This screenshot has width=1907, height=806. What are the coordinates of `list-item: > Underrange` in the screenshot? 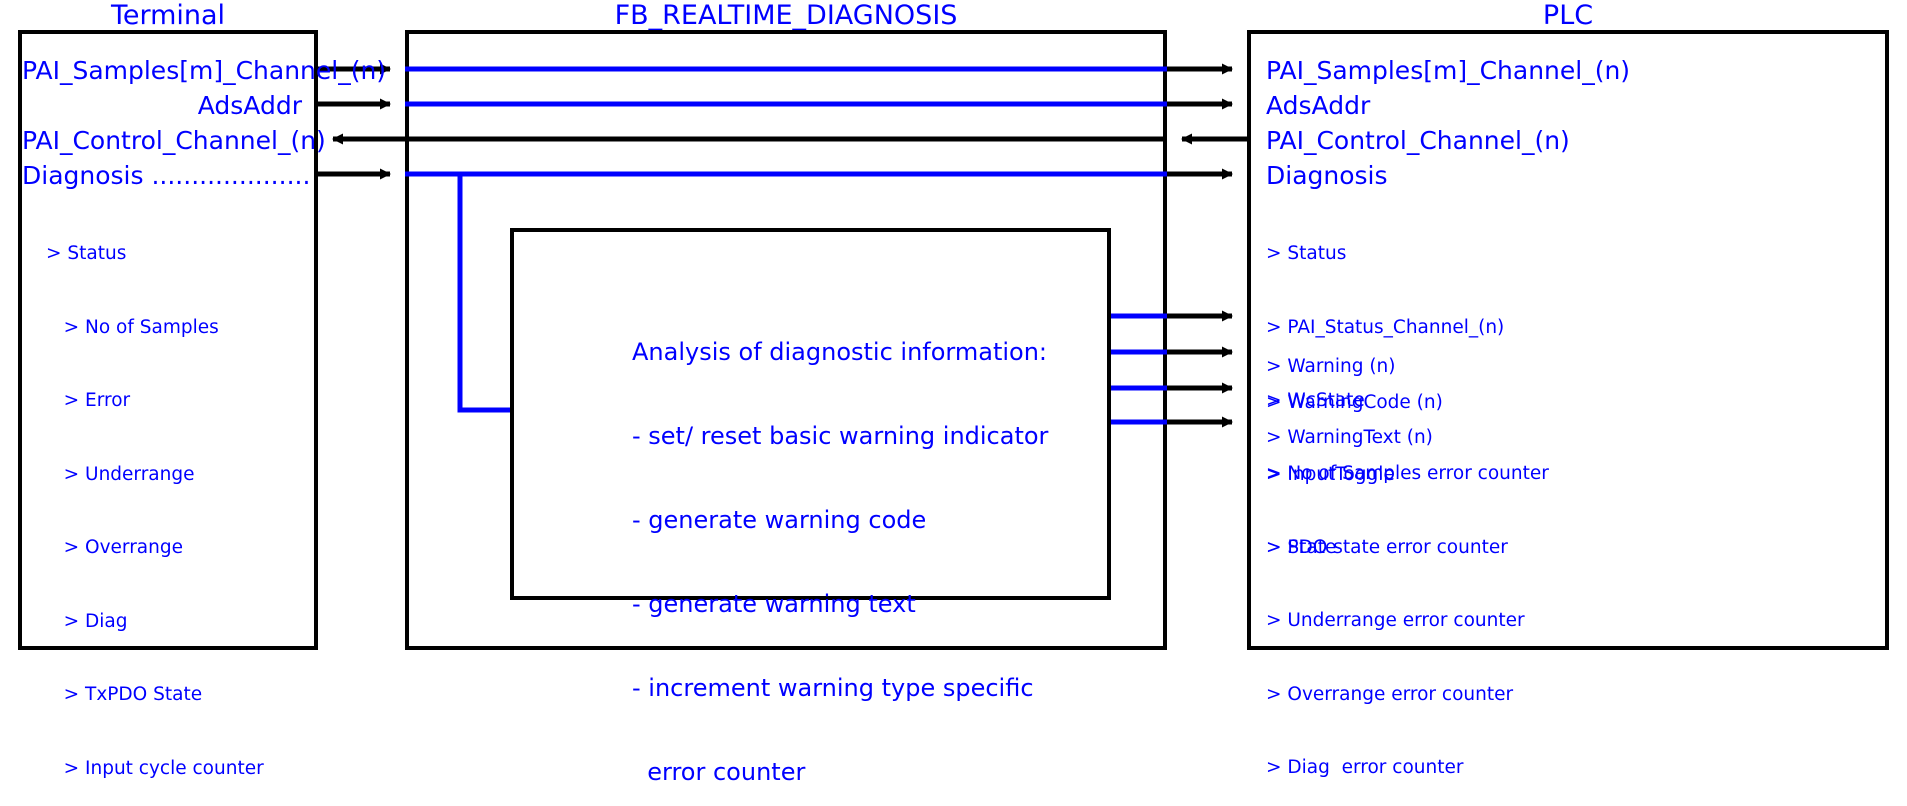 It's located at (120, 474).